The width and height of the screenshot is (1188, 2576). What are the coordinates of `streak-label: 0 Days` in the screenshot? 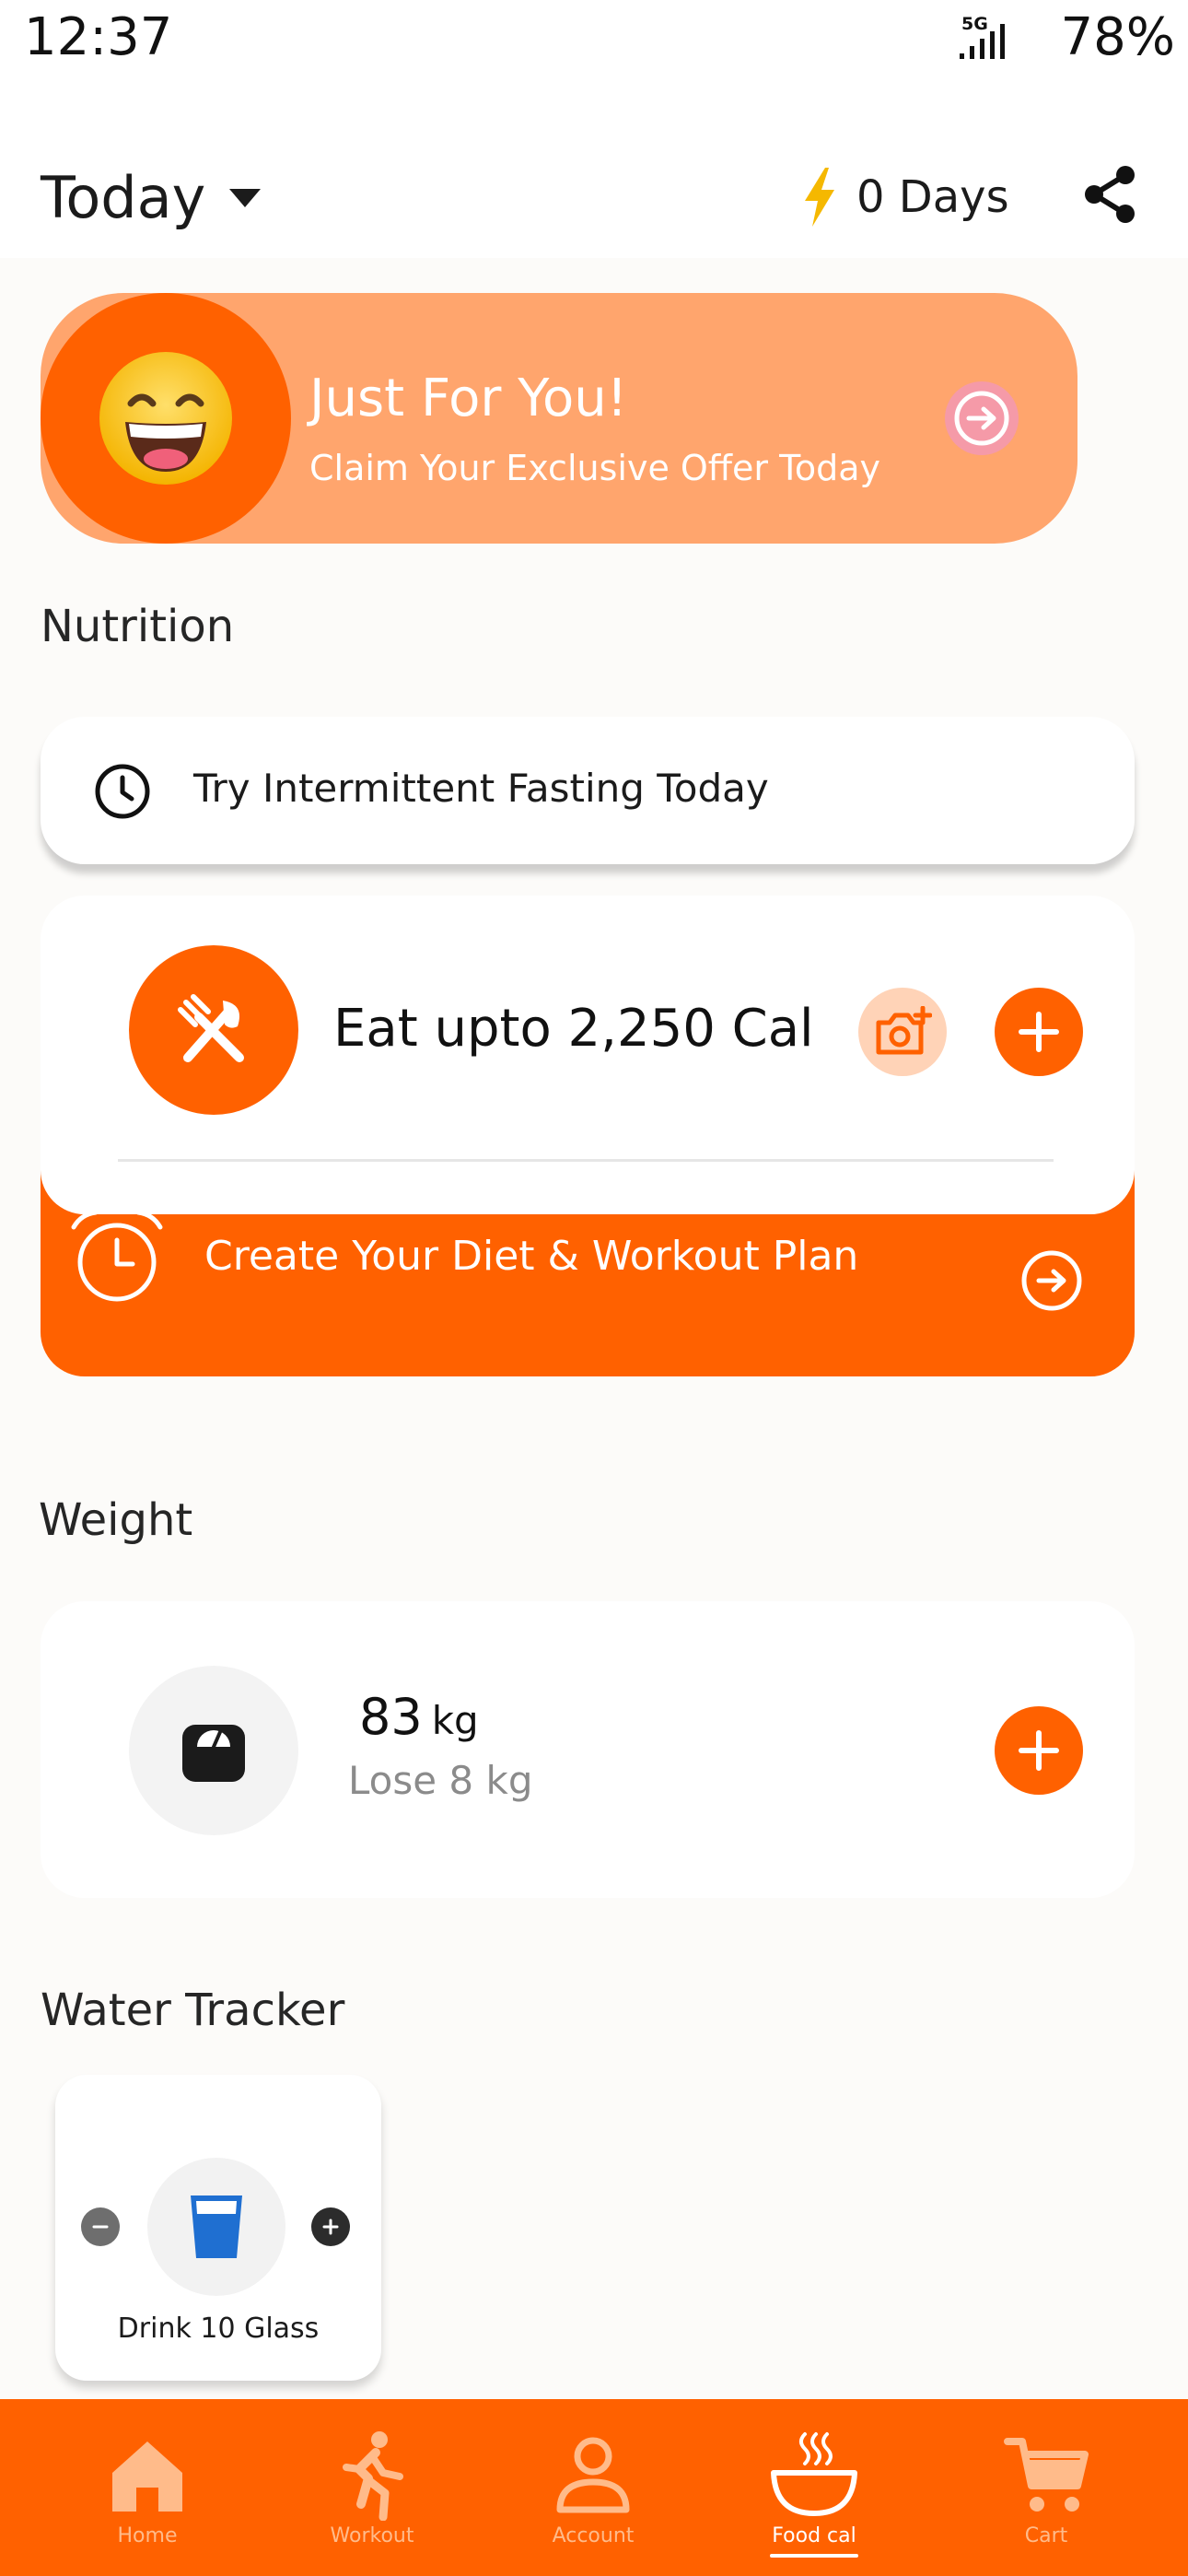 It's located at (932, 197).